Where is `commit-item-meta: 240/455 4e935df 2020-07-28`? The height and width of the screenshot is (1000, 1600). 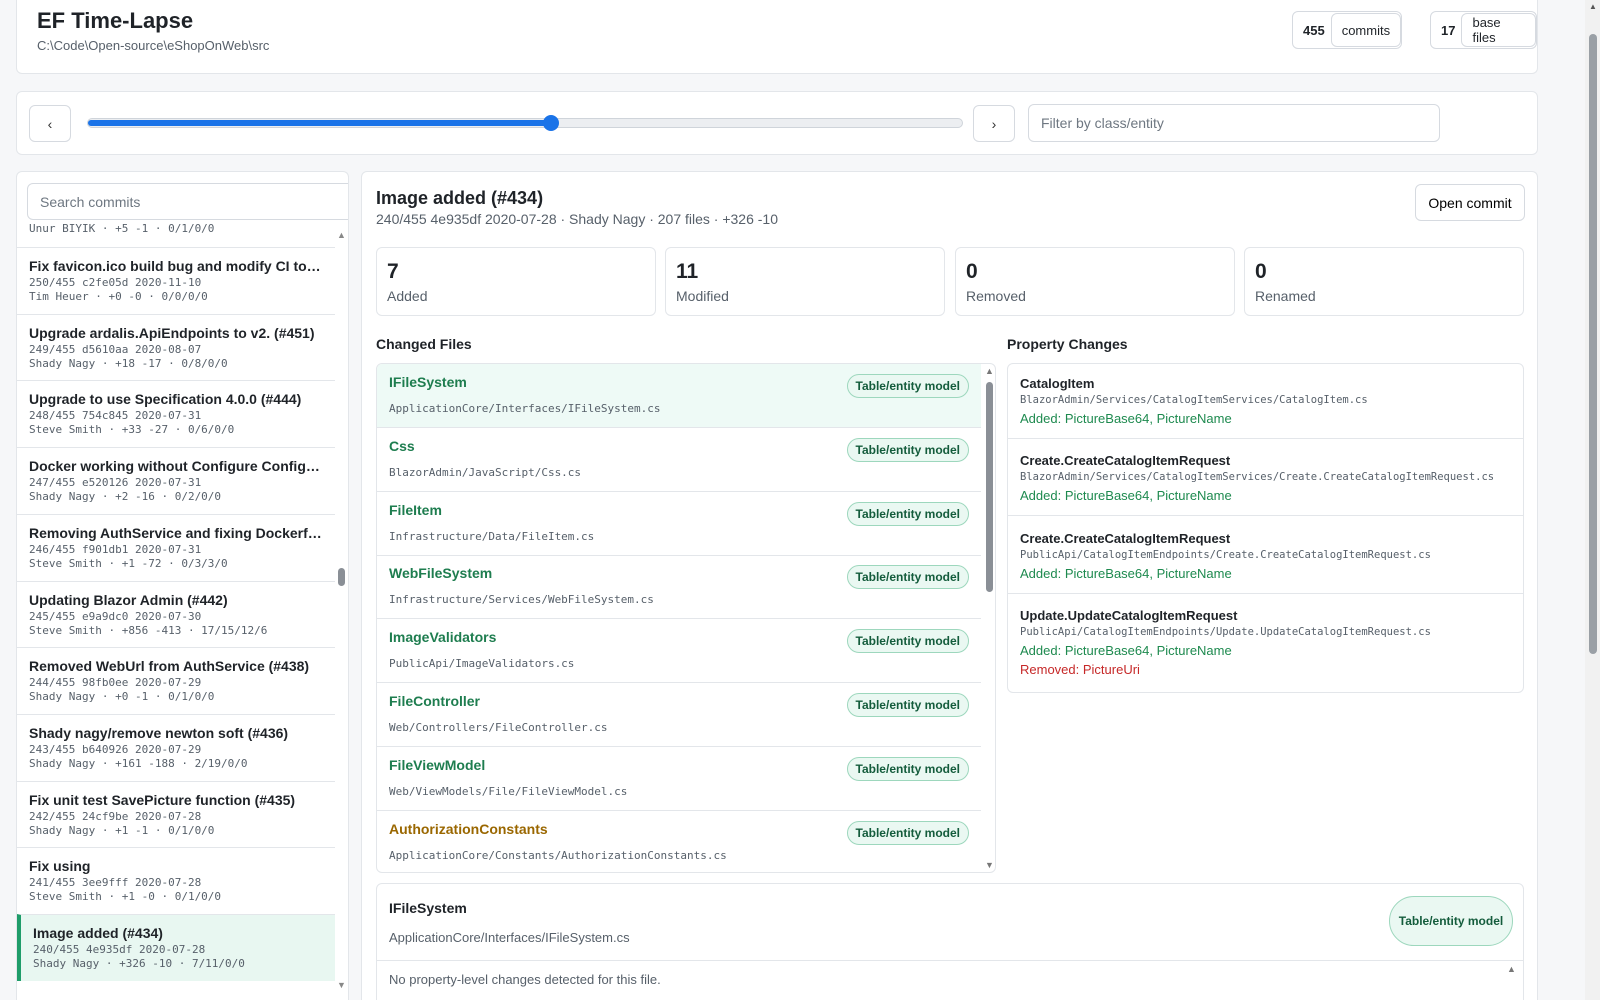
commit-item-meta: 240/455 4e935df 2020-07-28 is located at coordinates (119, 949).